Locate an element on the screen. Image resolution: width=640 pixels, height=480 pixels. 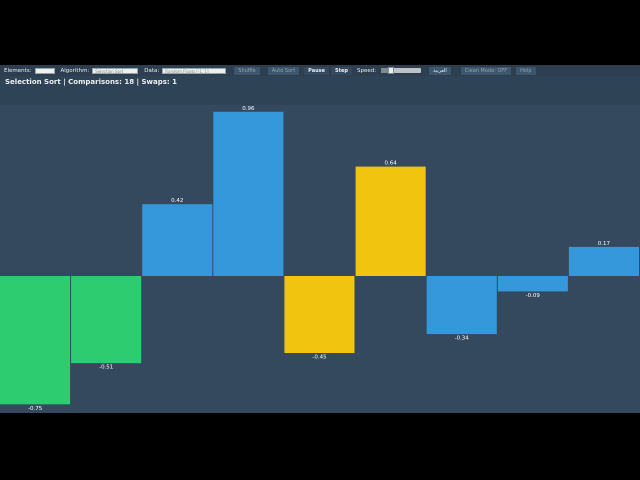
bar-value-label-5: -0.45 is located at coordinates (319, 357).